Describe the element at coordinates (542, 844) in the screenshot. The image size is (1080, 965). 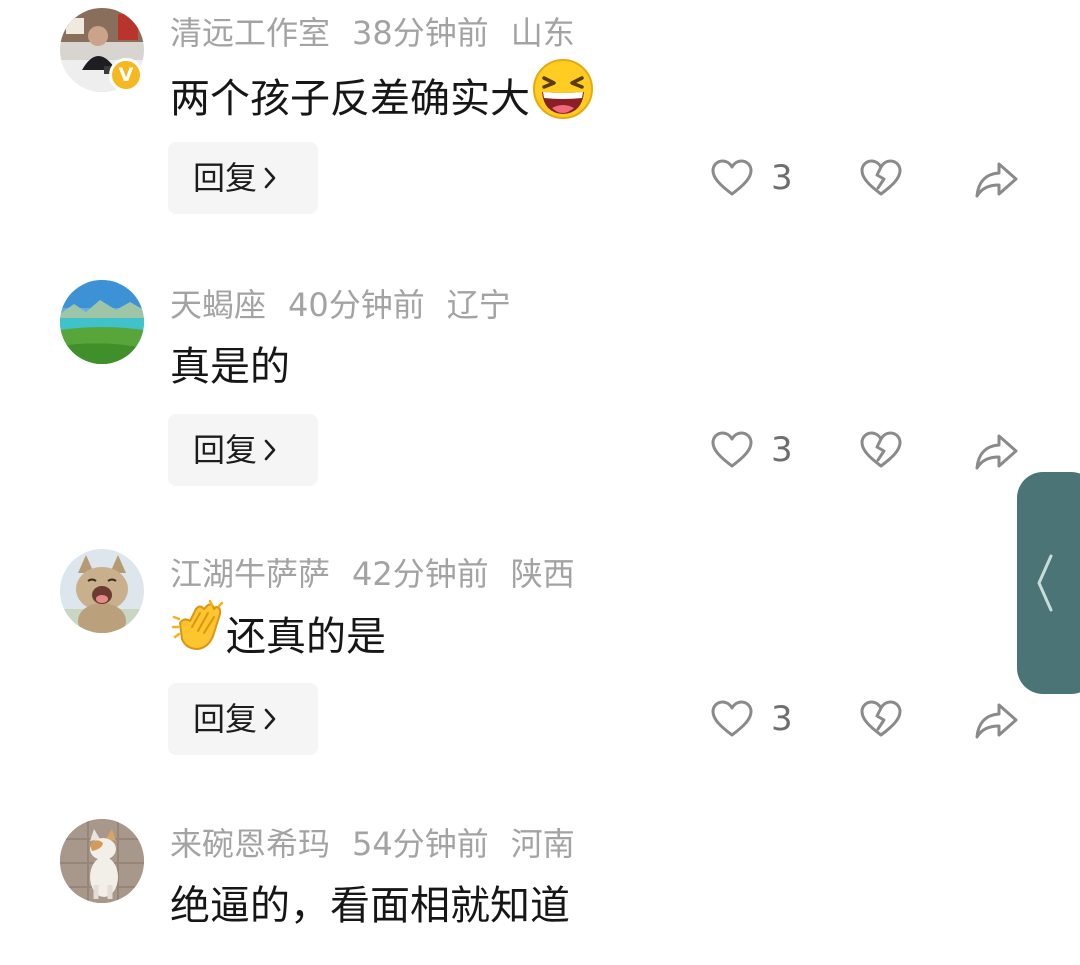
I see `comment-location: 河南` at that location.